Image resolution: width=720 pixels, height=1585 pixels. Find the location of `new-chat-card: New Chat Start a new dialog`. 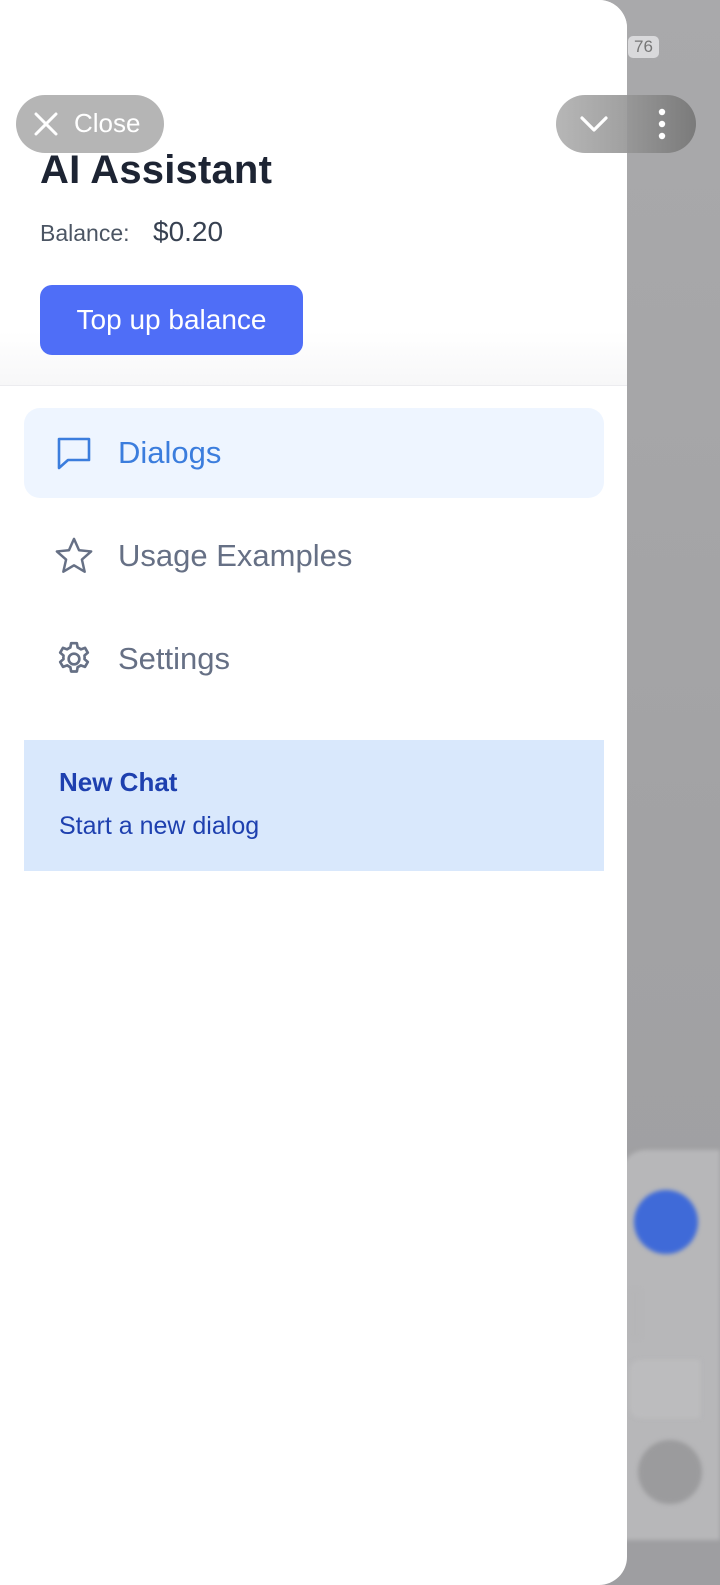

new-chat-card: New Chat Start a new dialog is located at coordinates (314, 805).